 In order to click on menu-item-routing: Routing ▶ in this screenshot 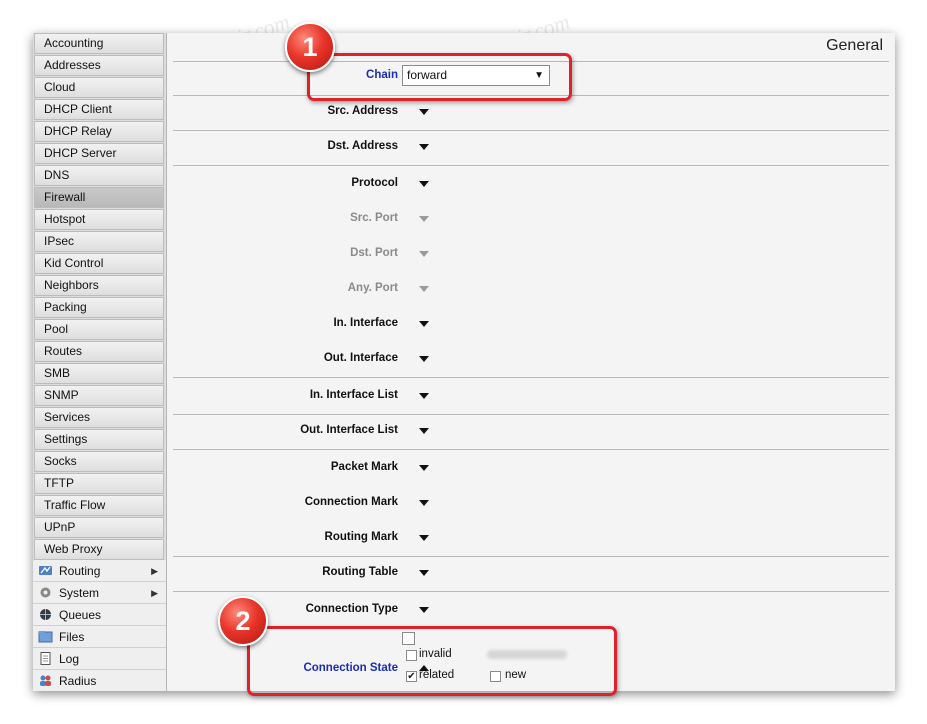, I will do `click(99, 571)`.